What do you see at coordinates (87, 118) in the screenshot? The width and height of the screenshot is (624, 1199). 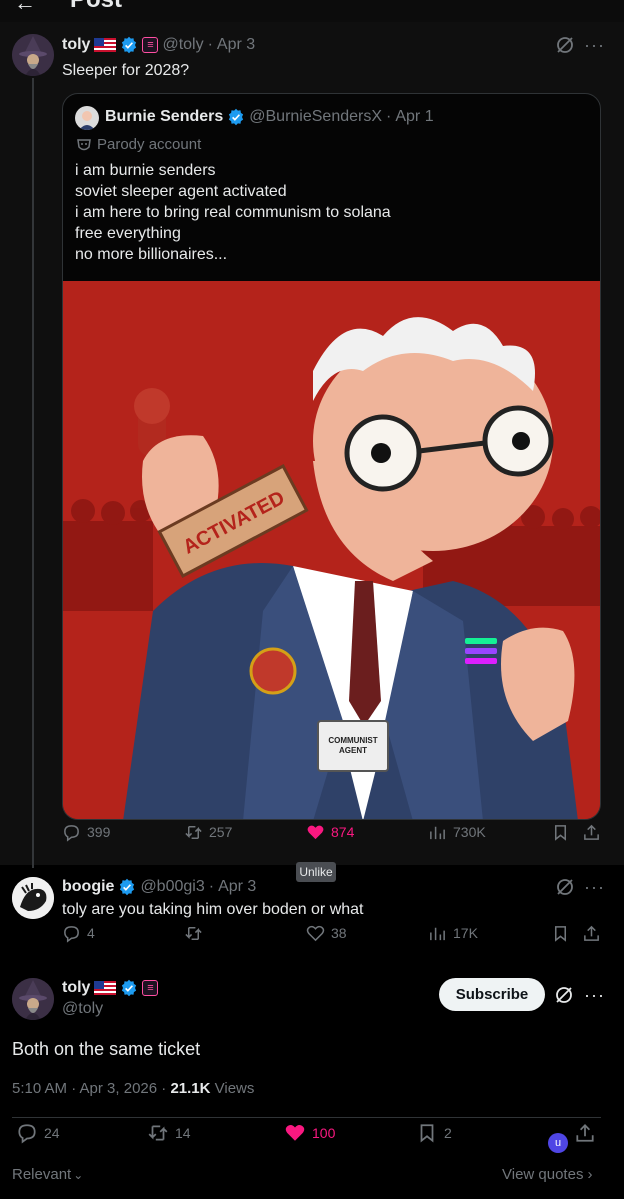 I see `avatar-burnie` at bounding box center [87, 118].